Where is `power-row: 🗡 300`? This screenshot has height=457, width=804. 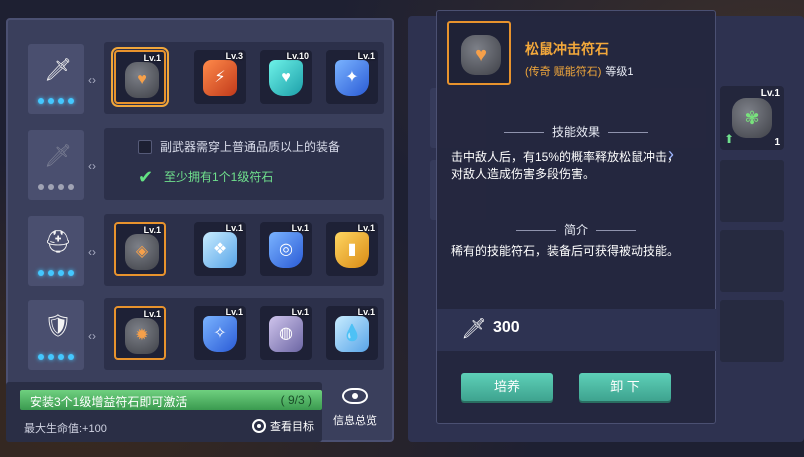 power-row: 🗡 300 is located at coordinates (577, 330).